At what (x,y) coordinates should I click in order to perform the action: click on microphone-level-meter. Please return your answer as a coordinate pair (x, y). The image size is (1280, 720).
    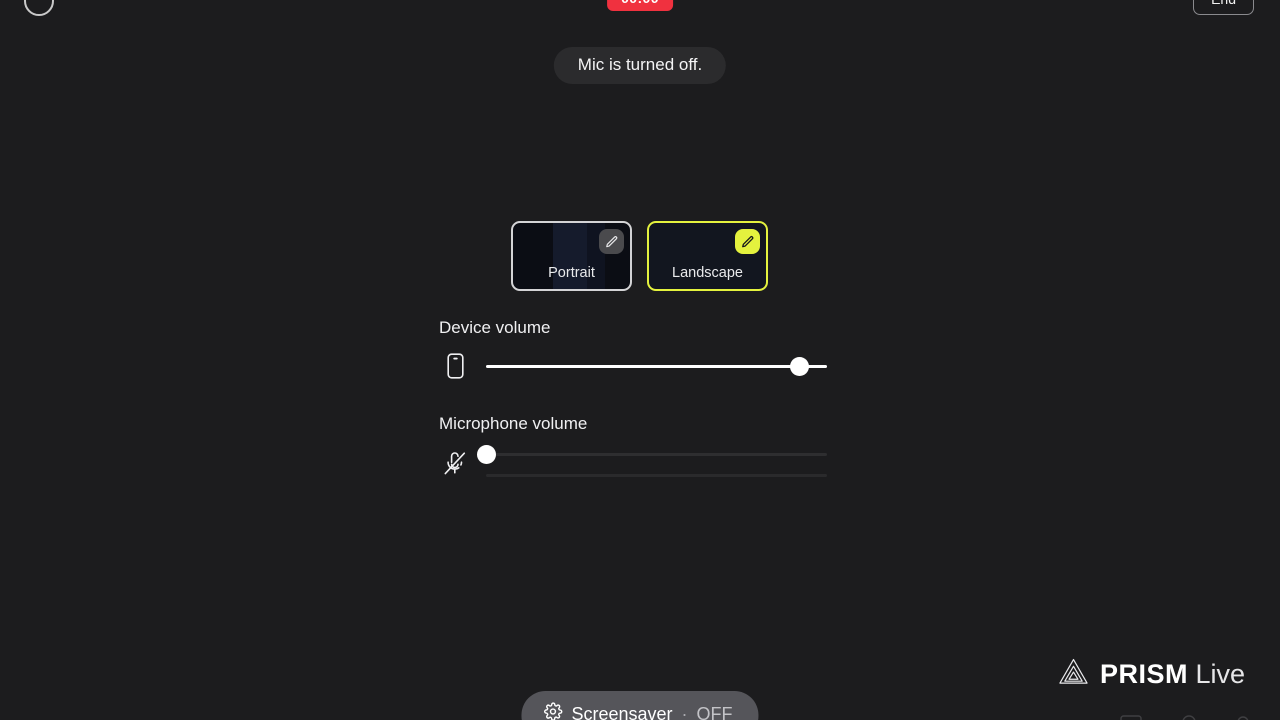
    Looking at the image, I should click on (656, 475).